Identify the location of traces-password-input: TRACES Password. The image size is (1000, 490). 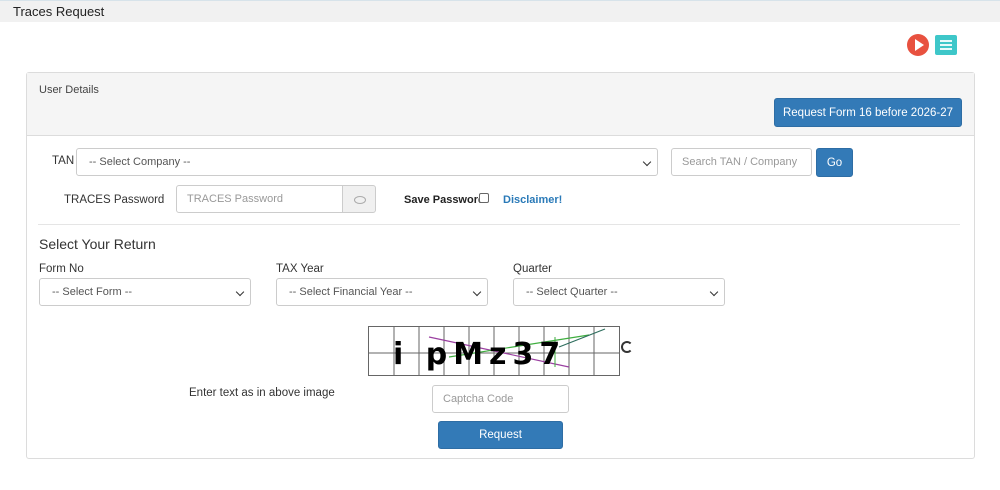
(259, 199).